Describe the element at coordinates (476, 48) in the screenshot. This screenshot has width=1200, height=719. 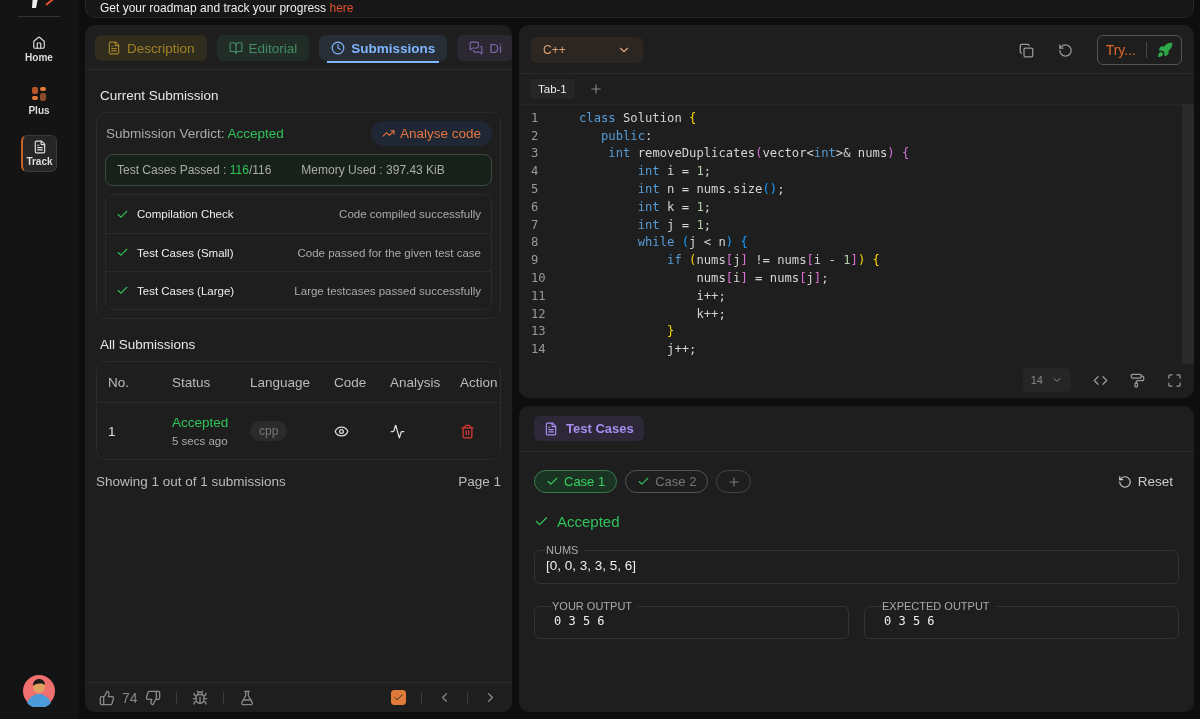
I see `chat-icon` at that location.